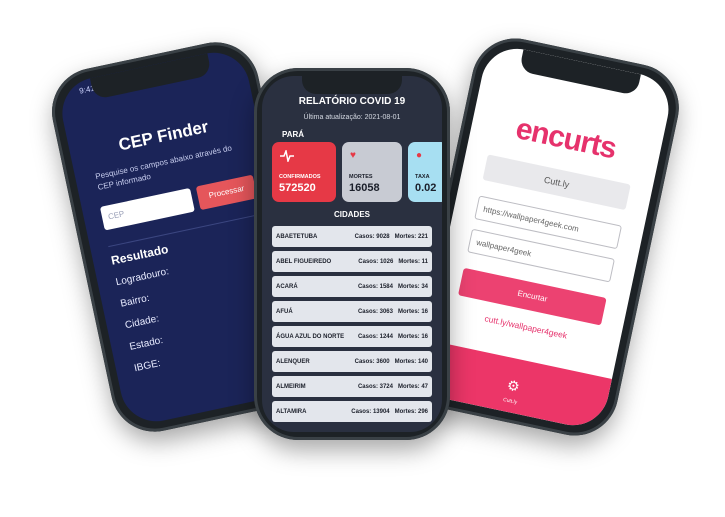 Image resolution: width=725 pixels, height=517 pixels. I want to click on list-item: ABAETETUBA Casos: 9028 Mortes: 221, so click(352, 236).